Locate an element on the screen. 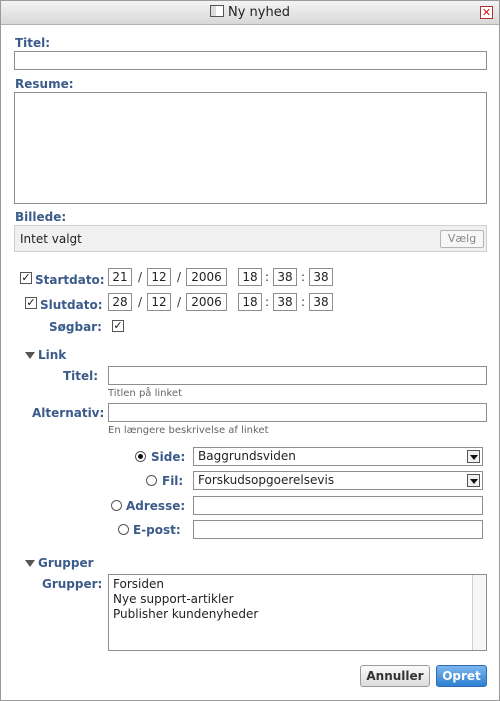  slutdato-label: Slutdato: is located at coordinates (71, 305).